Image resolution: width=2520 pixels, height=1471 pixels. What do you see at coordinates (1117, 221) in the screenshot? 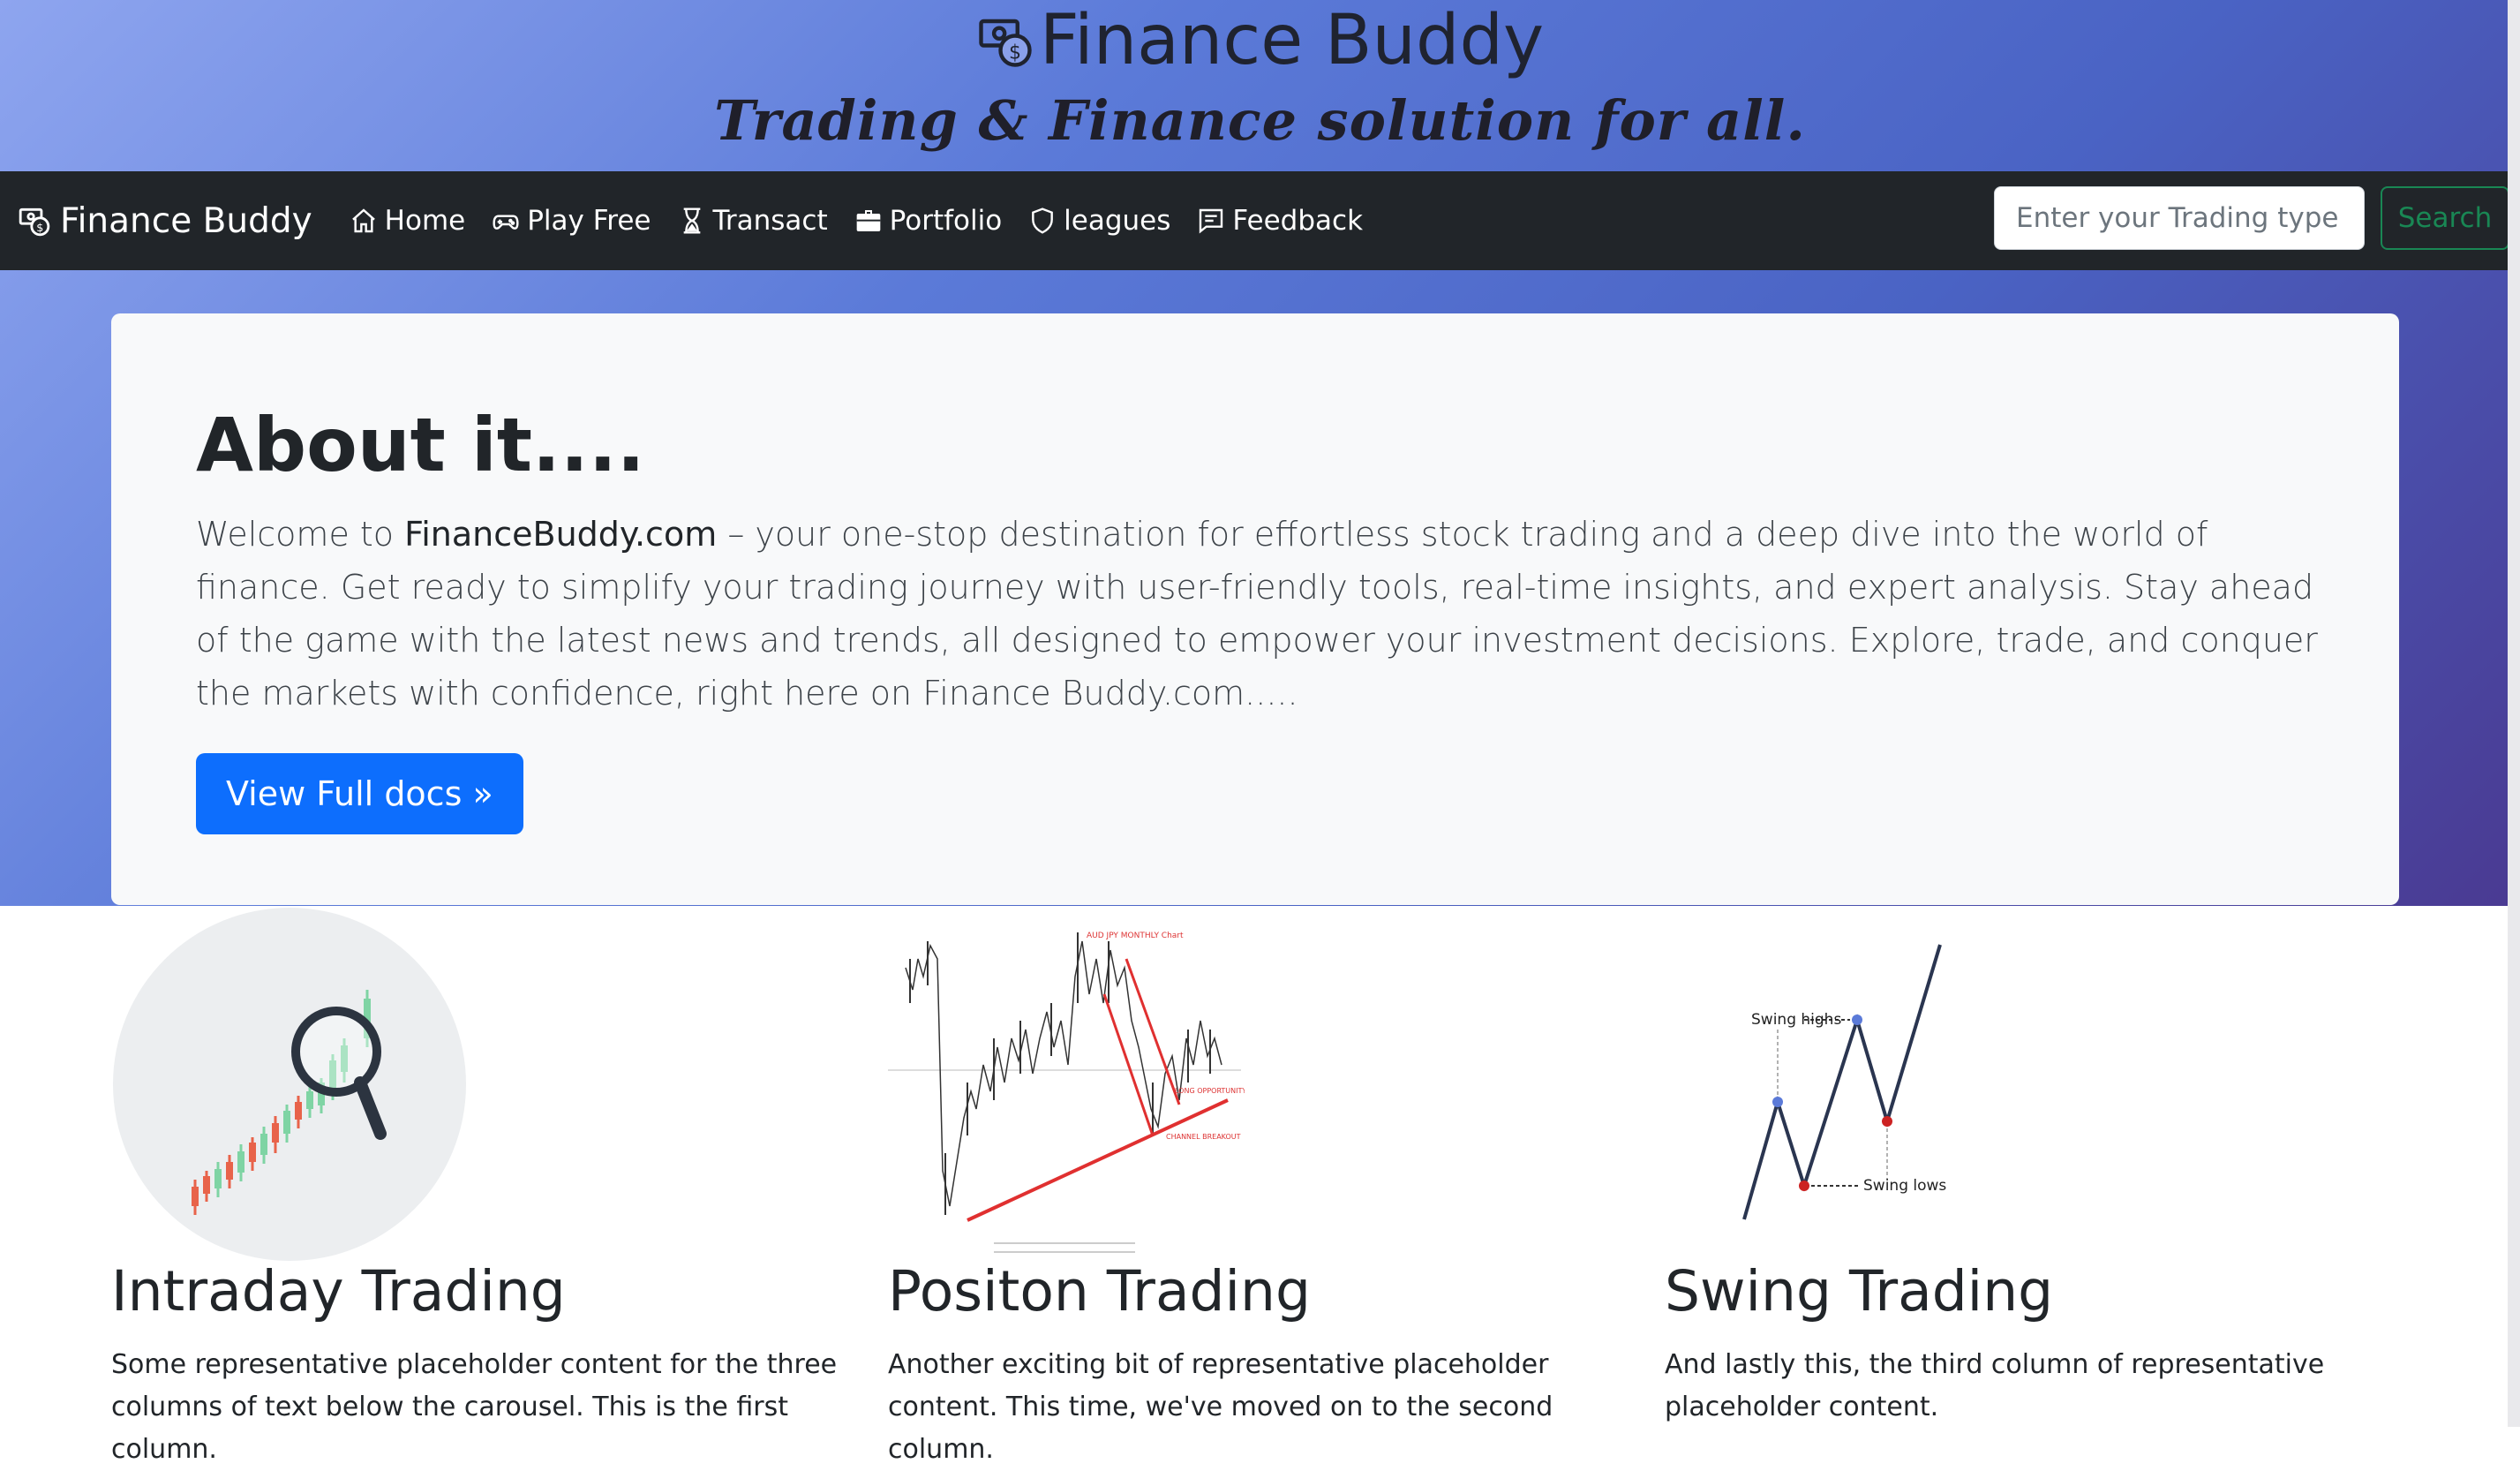
I see `nav-item-label: leagues` at bounding box center [1117, 221].